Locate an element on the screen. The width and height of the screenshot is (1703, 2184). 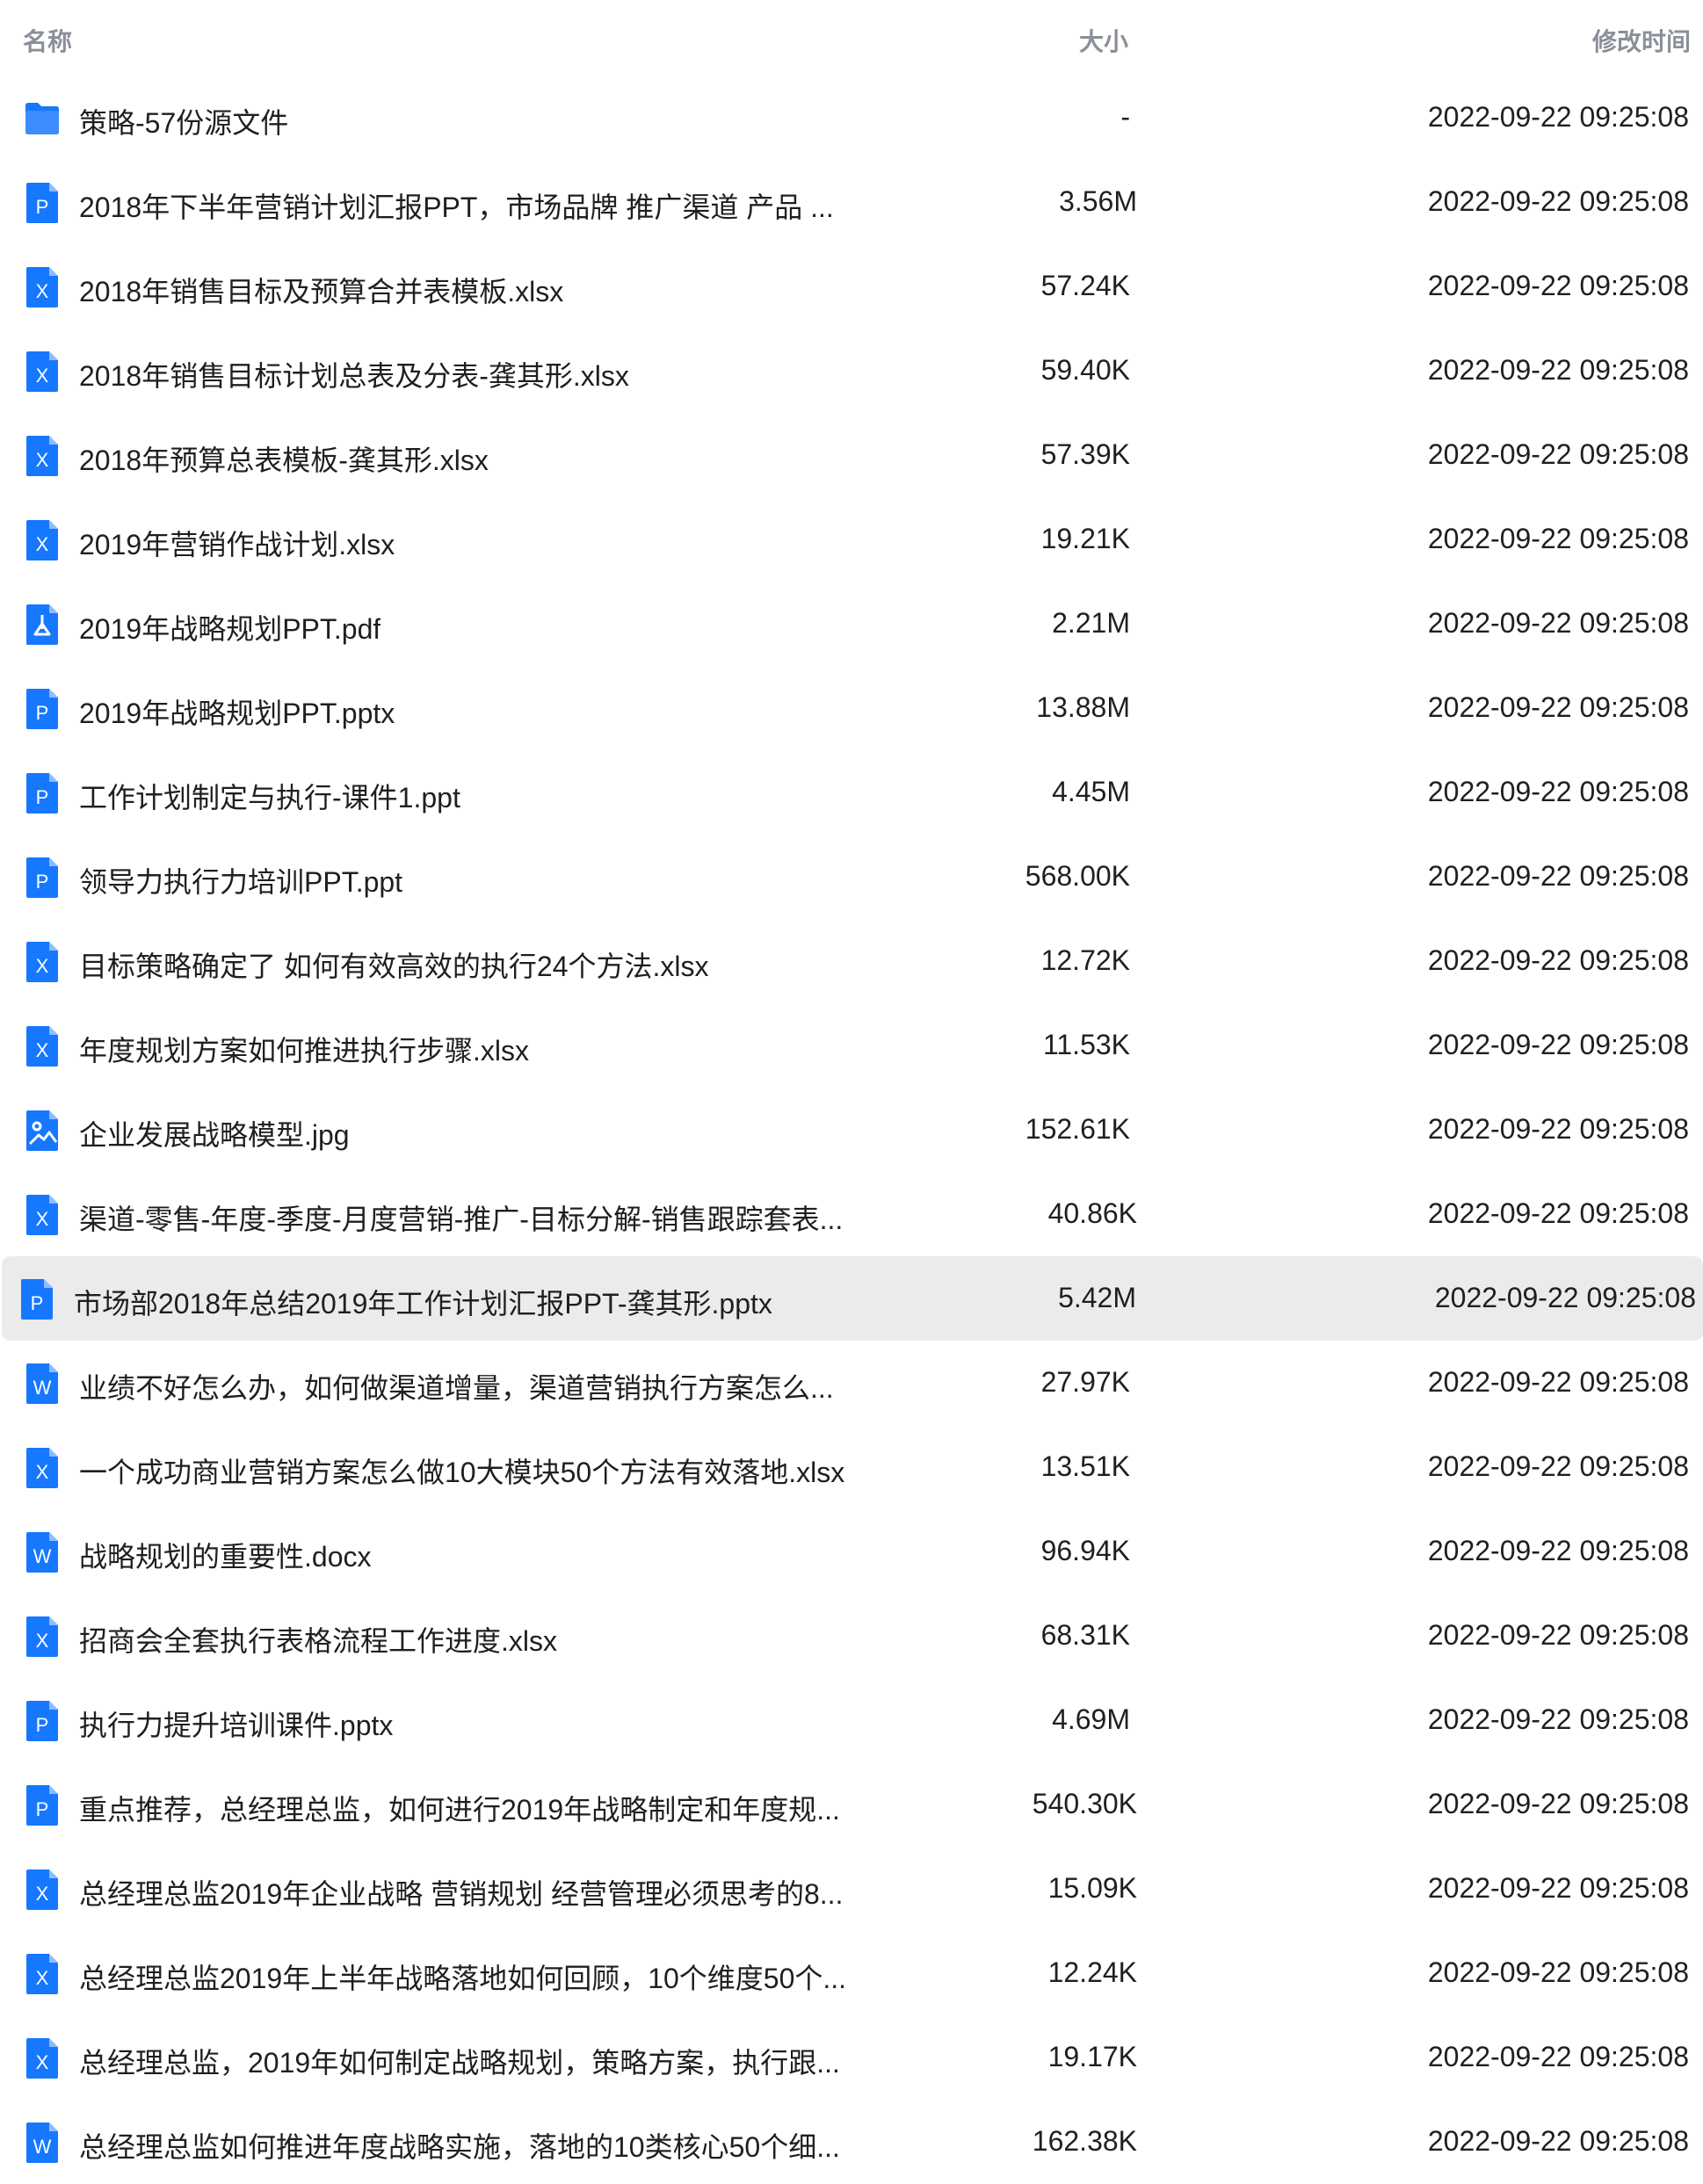
file-name: 2018年预算总表模板-龚其形.xlsx is located at coordinates (284, 458).